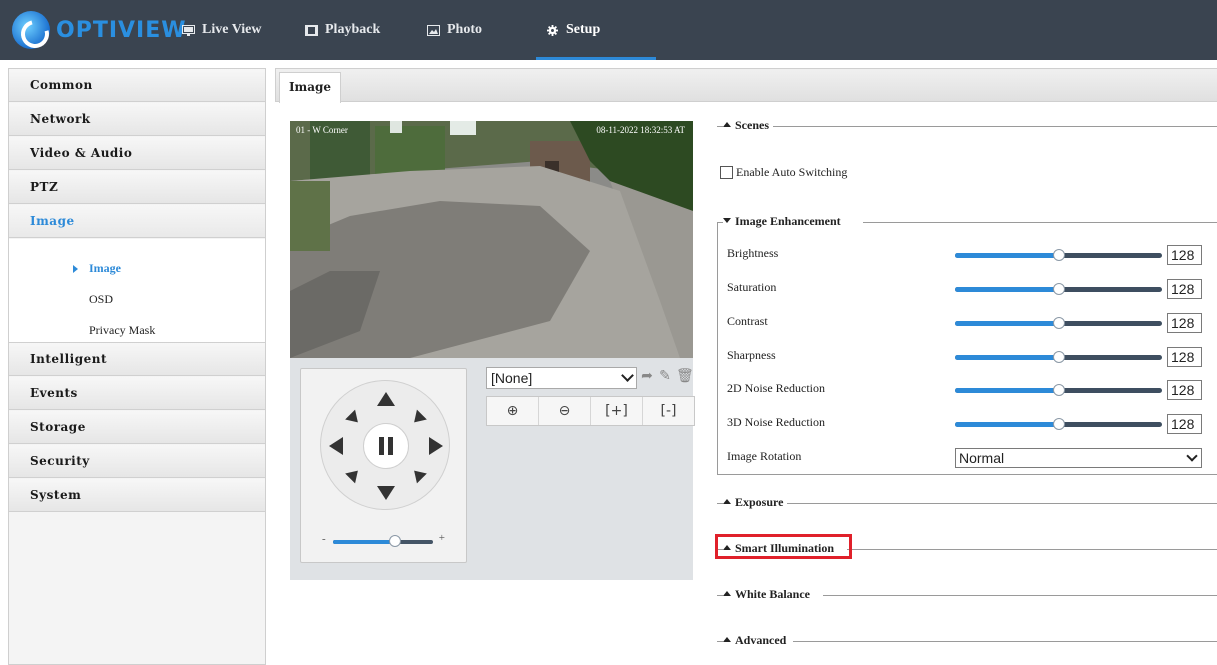 The height and width of the screenshot is (665, 1217). I want to click on osd-camera-name: 01 - W Corner, so click(322, 130).